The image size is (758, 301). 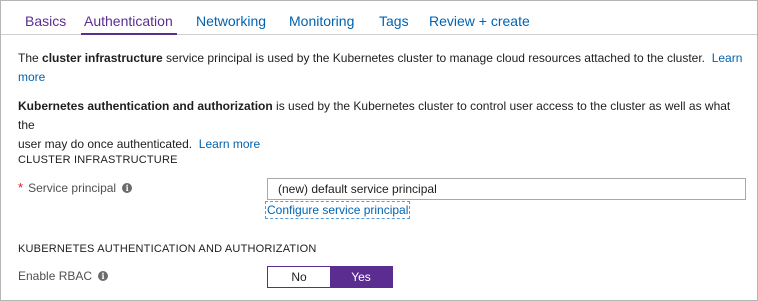 What do you see at coordinates (55, 276) in the screenshot?
I see `enable-rbac-label: Enable RBAC` at bounding box center [55, 276].